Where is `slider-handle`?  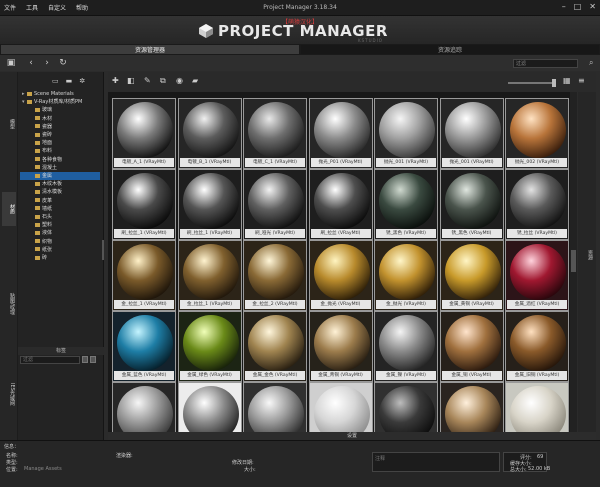
slider-handle is located at coordinates (554, 83).